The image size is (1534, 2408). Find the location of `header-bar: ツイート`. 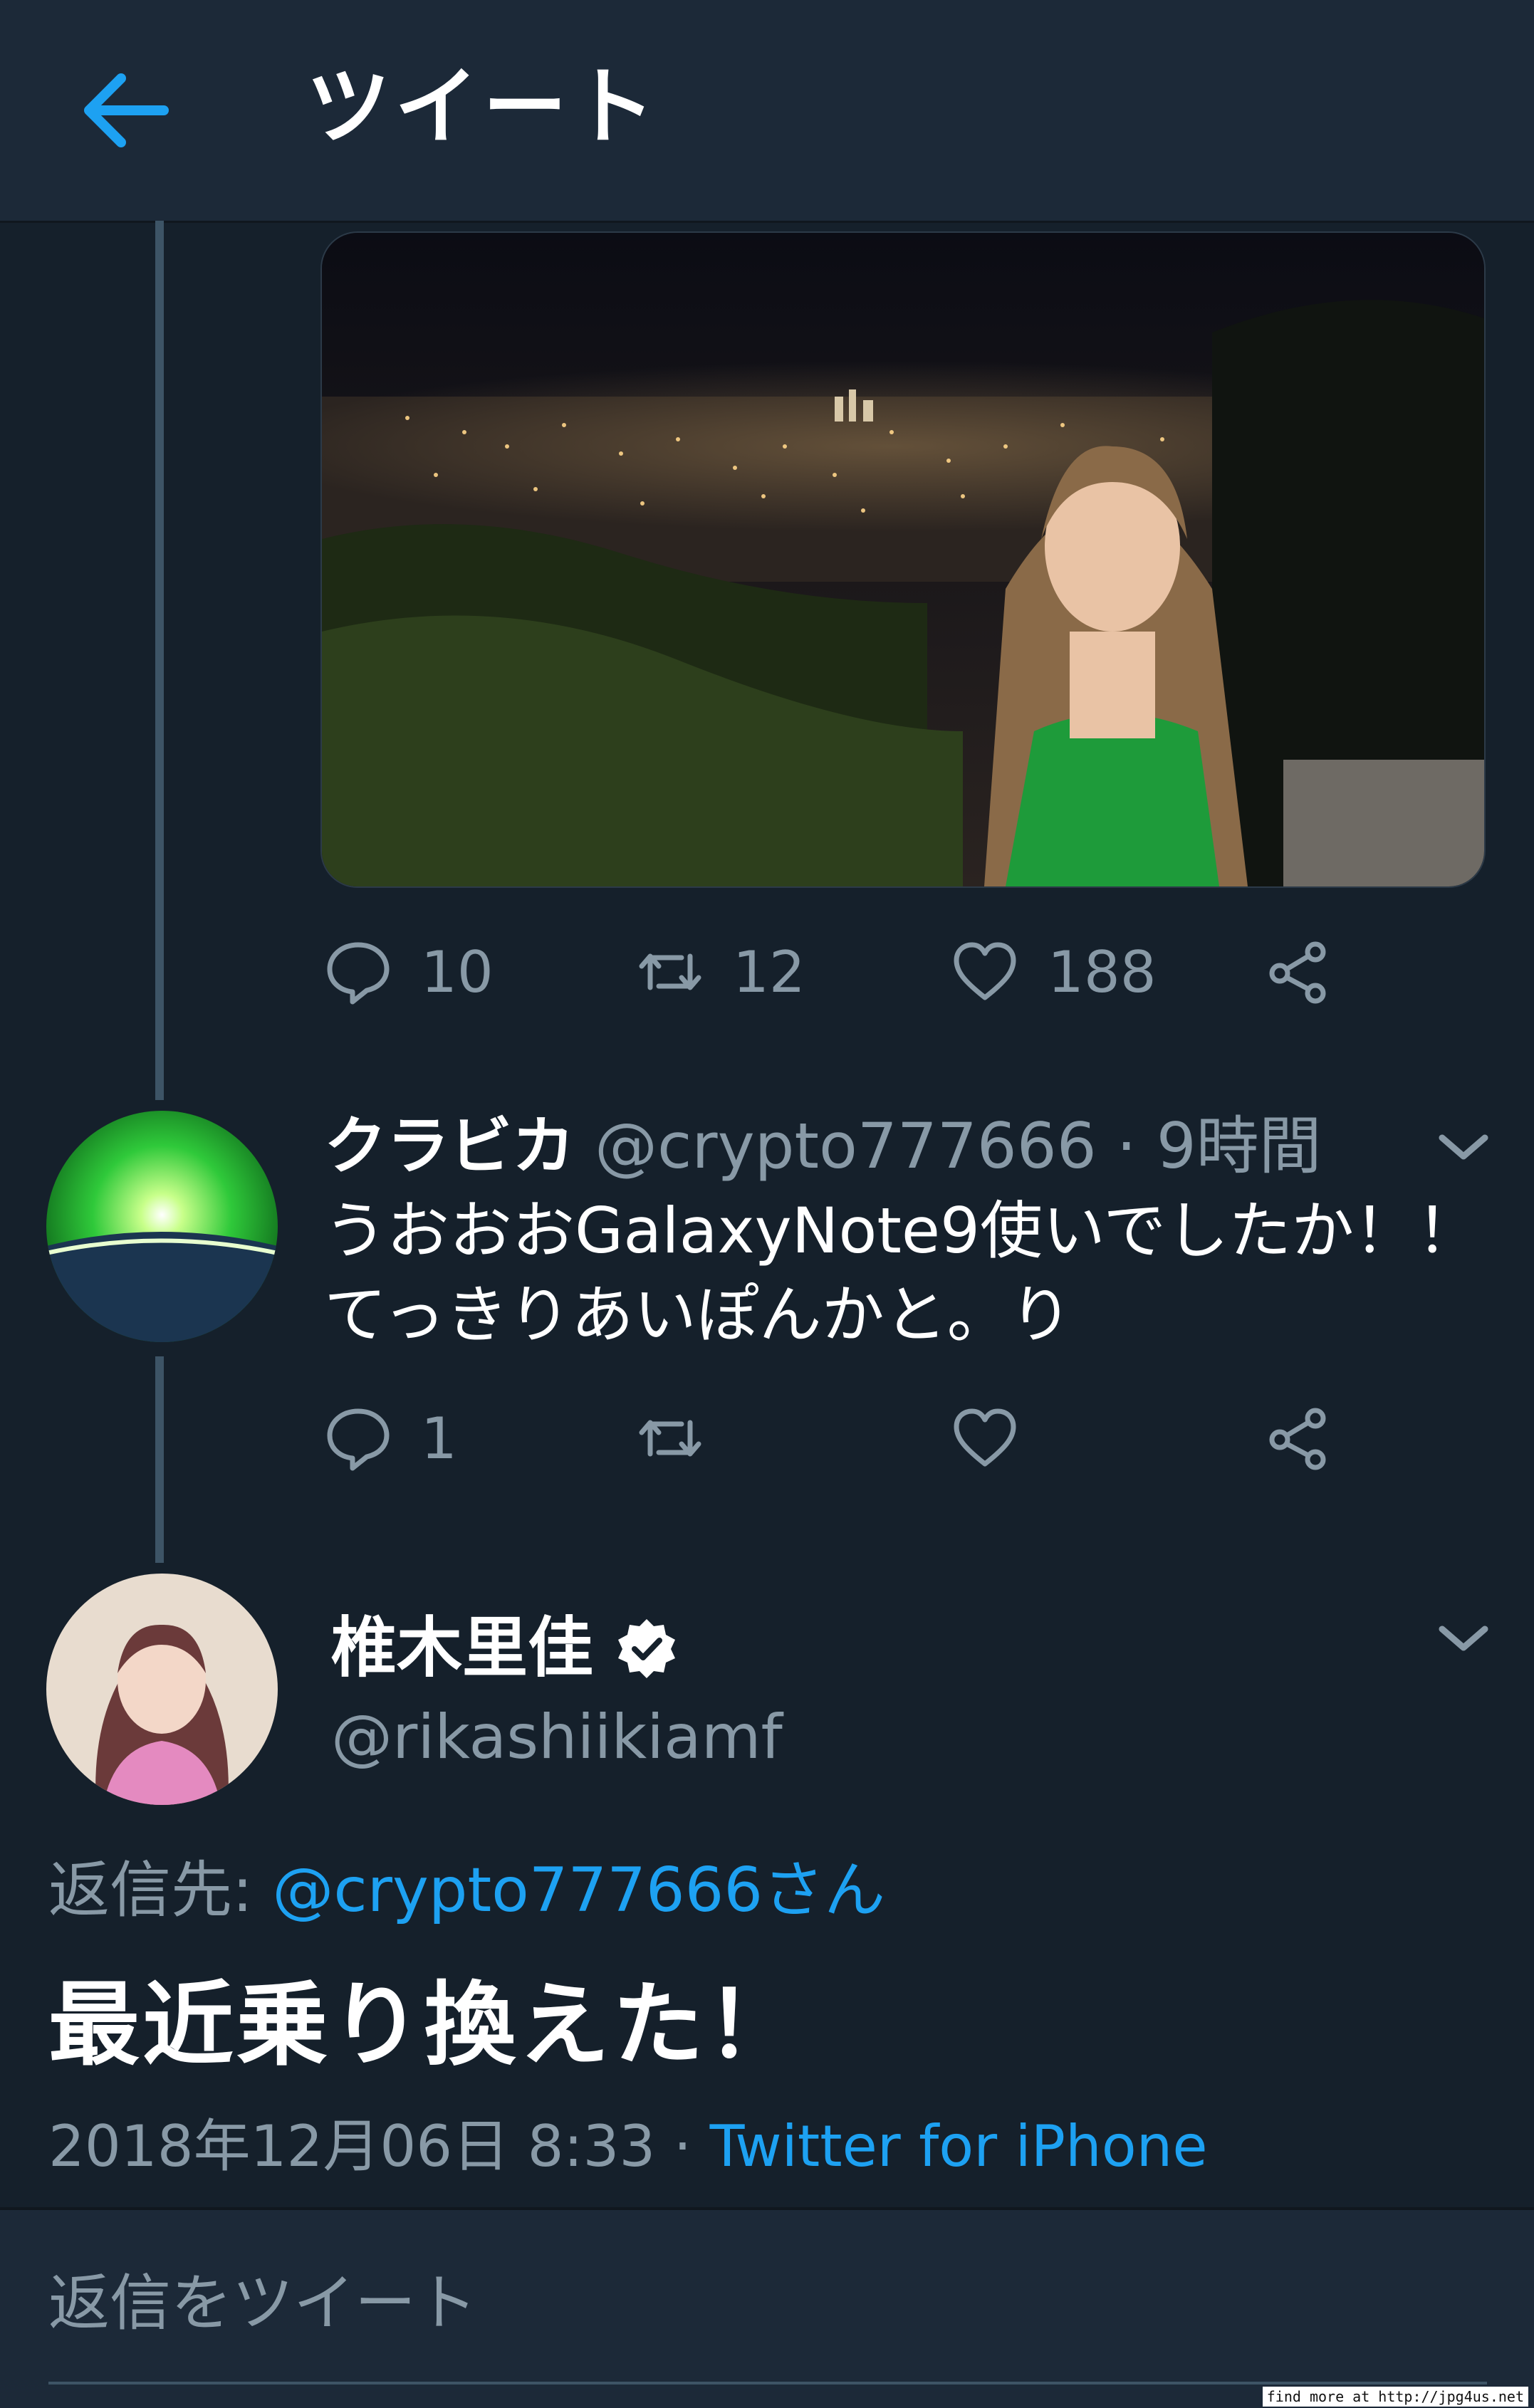

header-bar: ツイート is located at coordinates (767, 112).